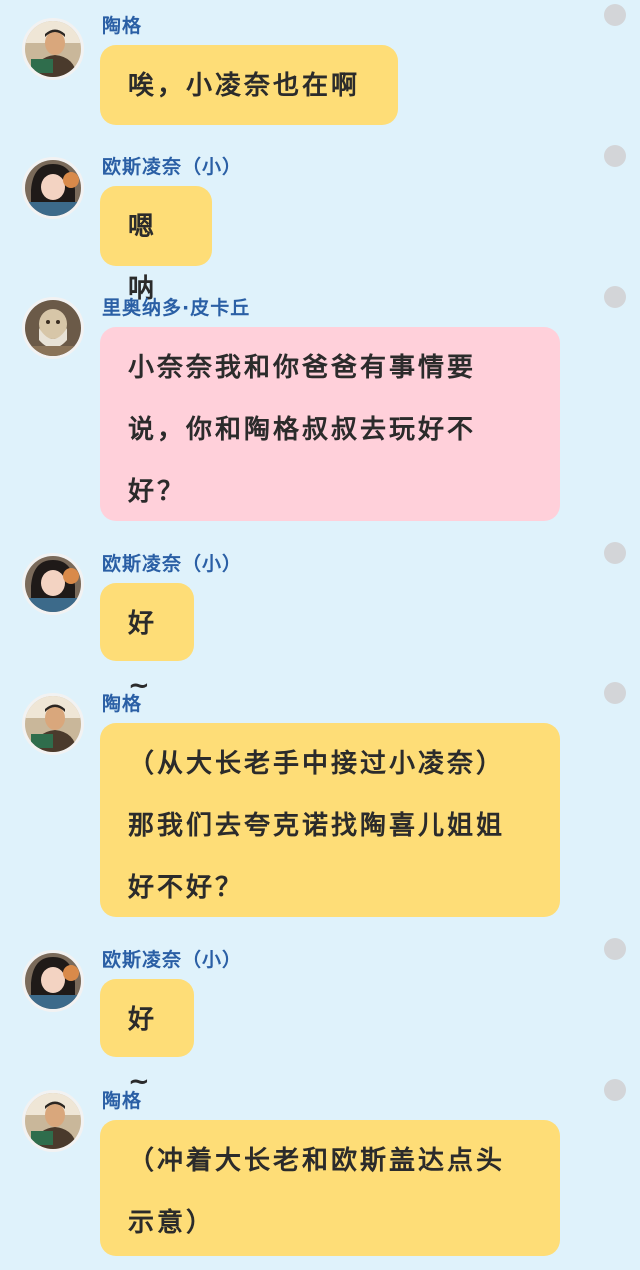  Describe the element at coordinates (330, 1188) in the screenshot. I see `message-bubble: （冲着大长老和欧斯盖达点头 示意）` at that location.